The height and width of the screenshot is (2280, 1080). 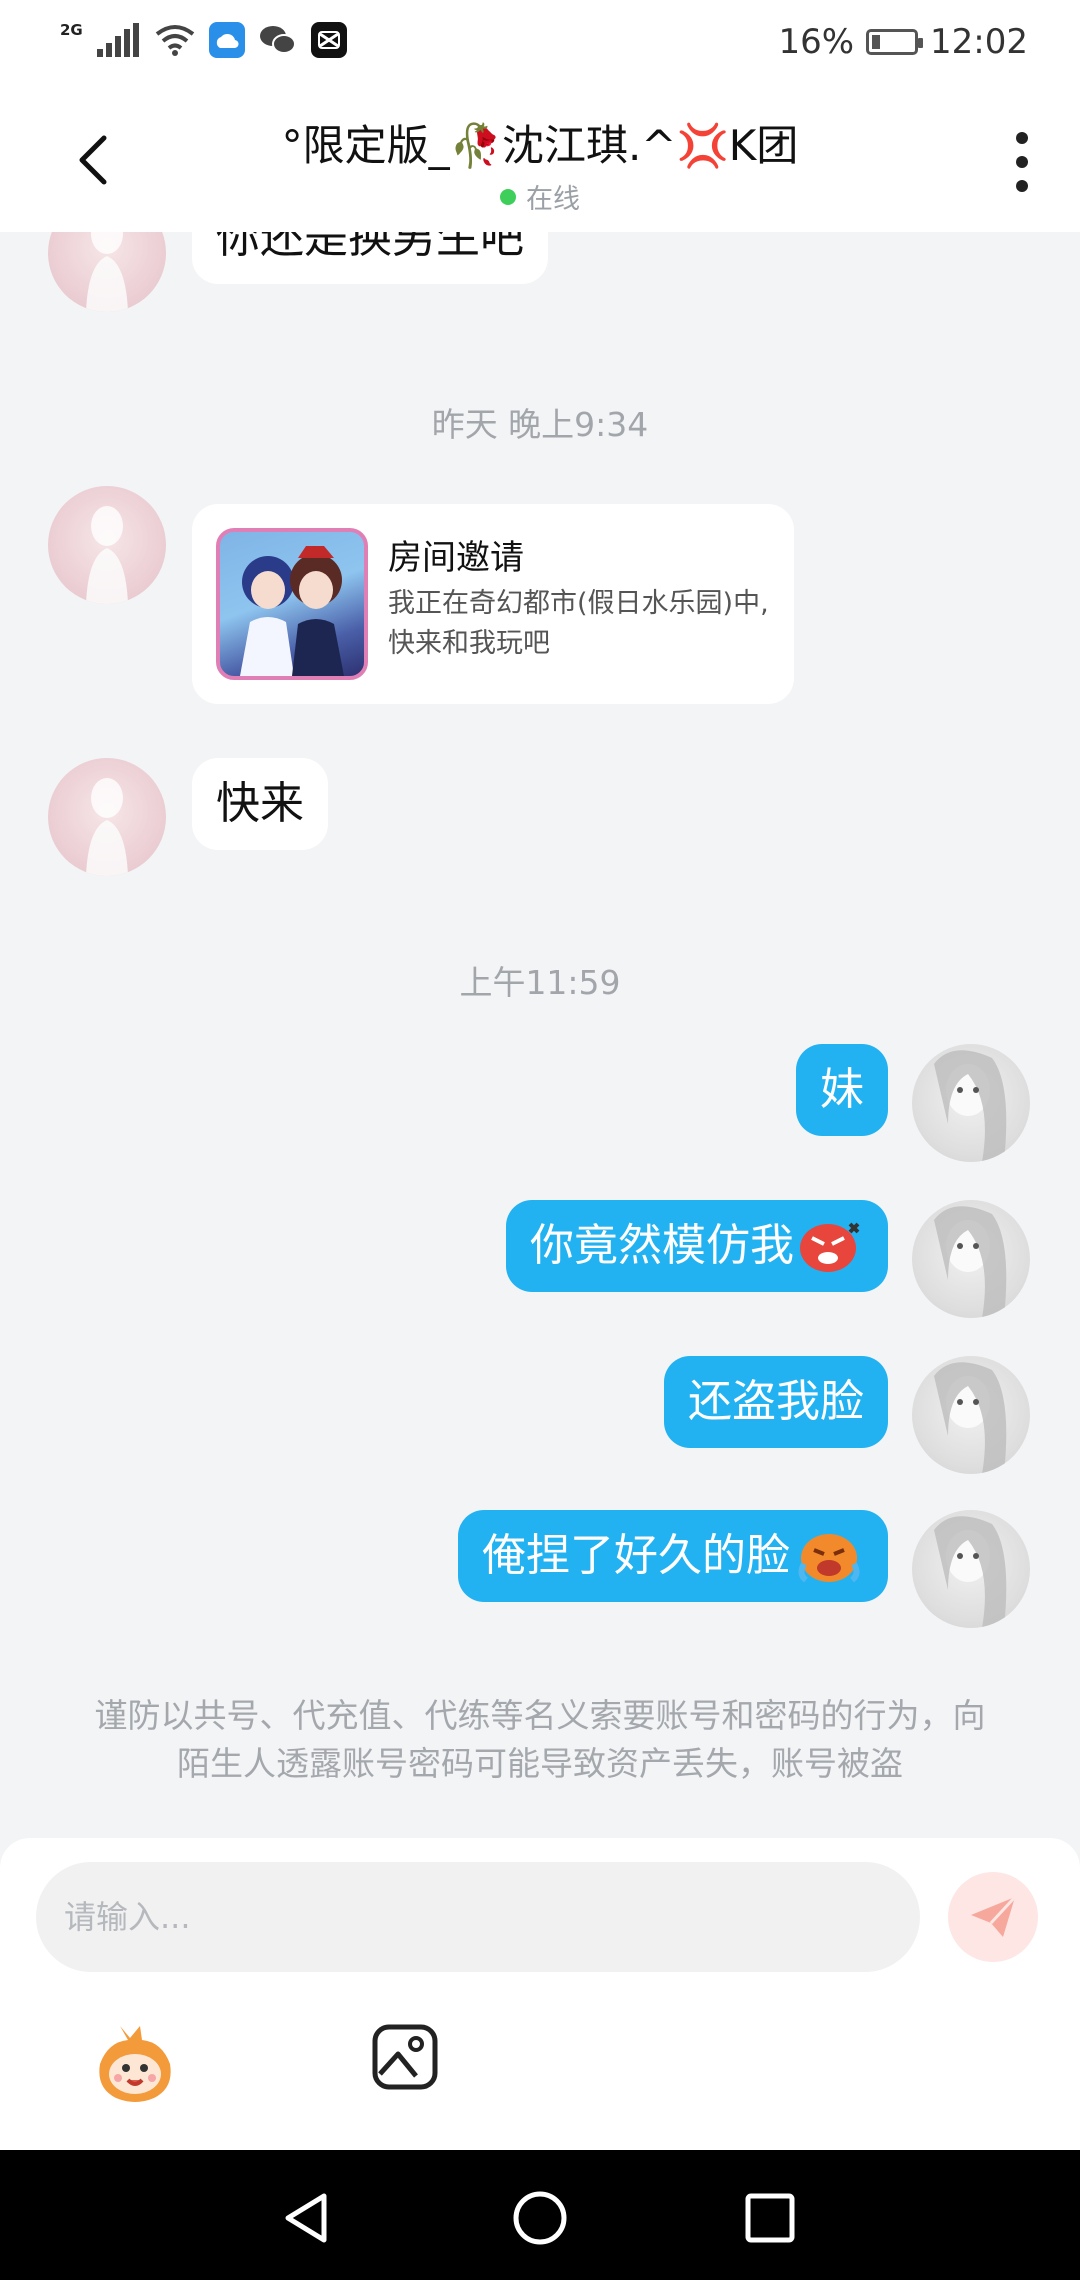 I want to click on online-dot-icon, so click(x=508, y=196).